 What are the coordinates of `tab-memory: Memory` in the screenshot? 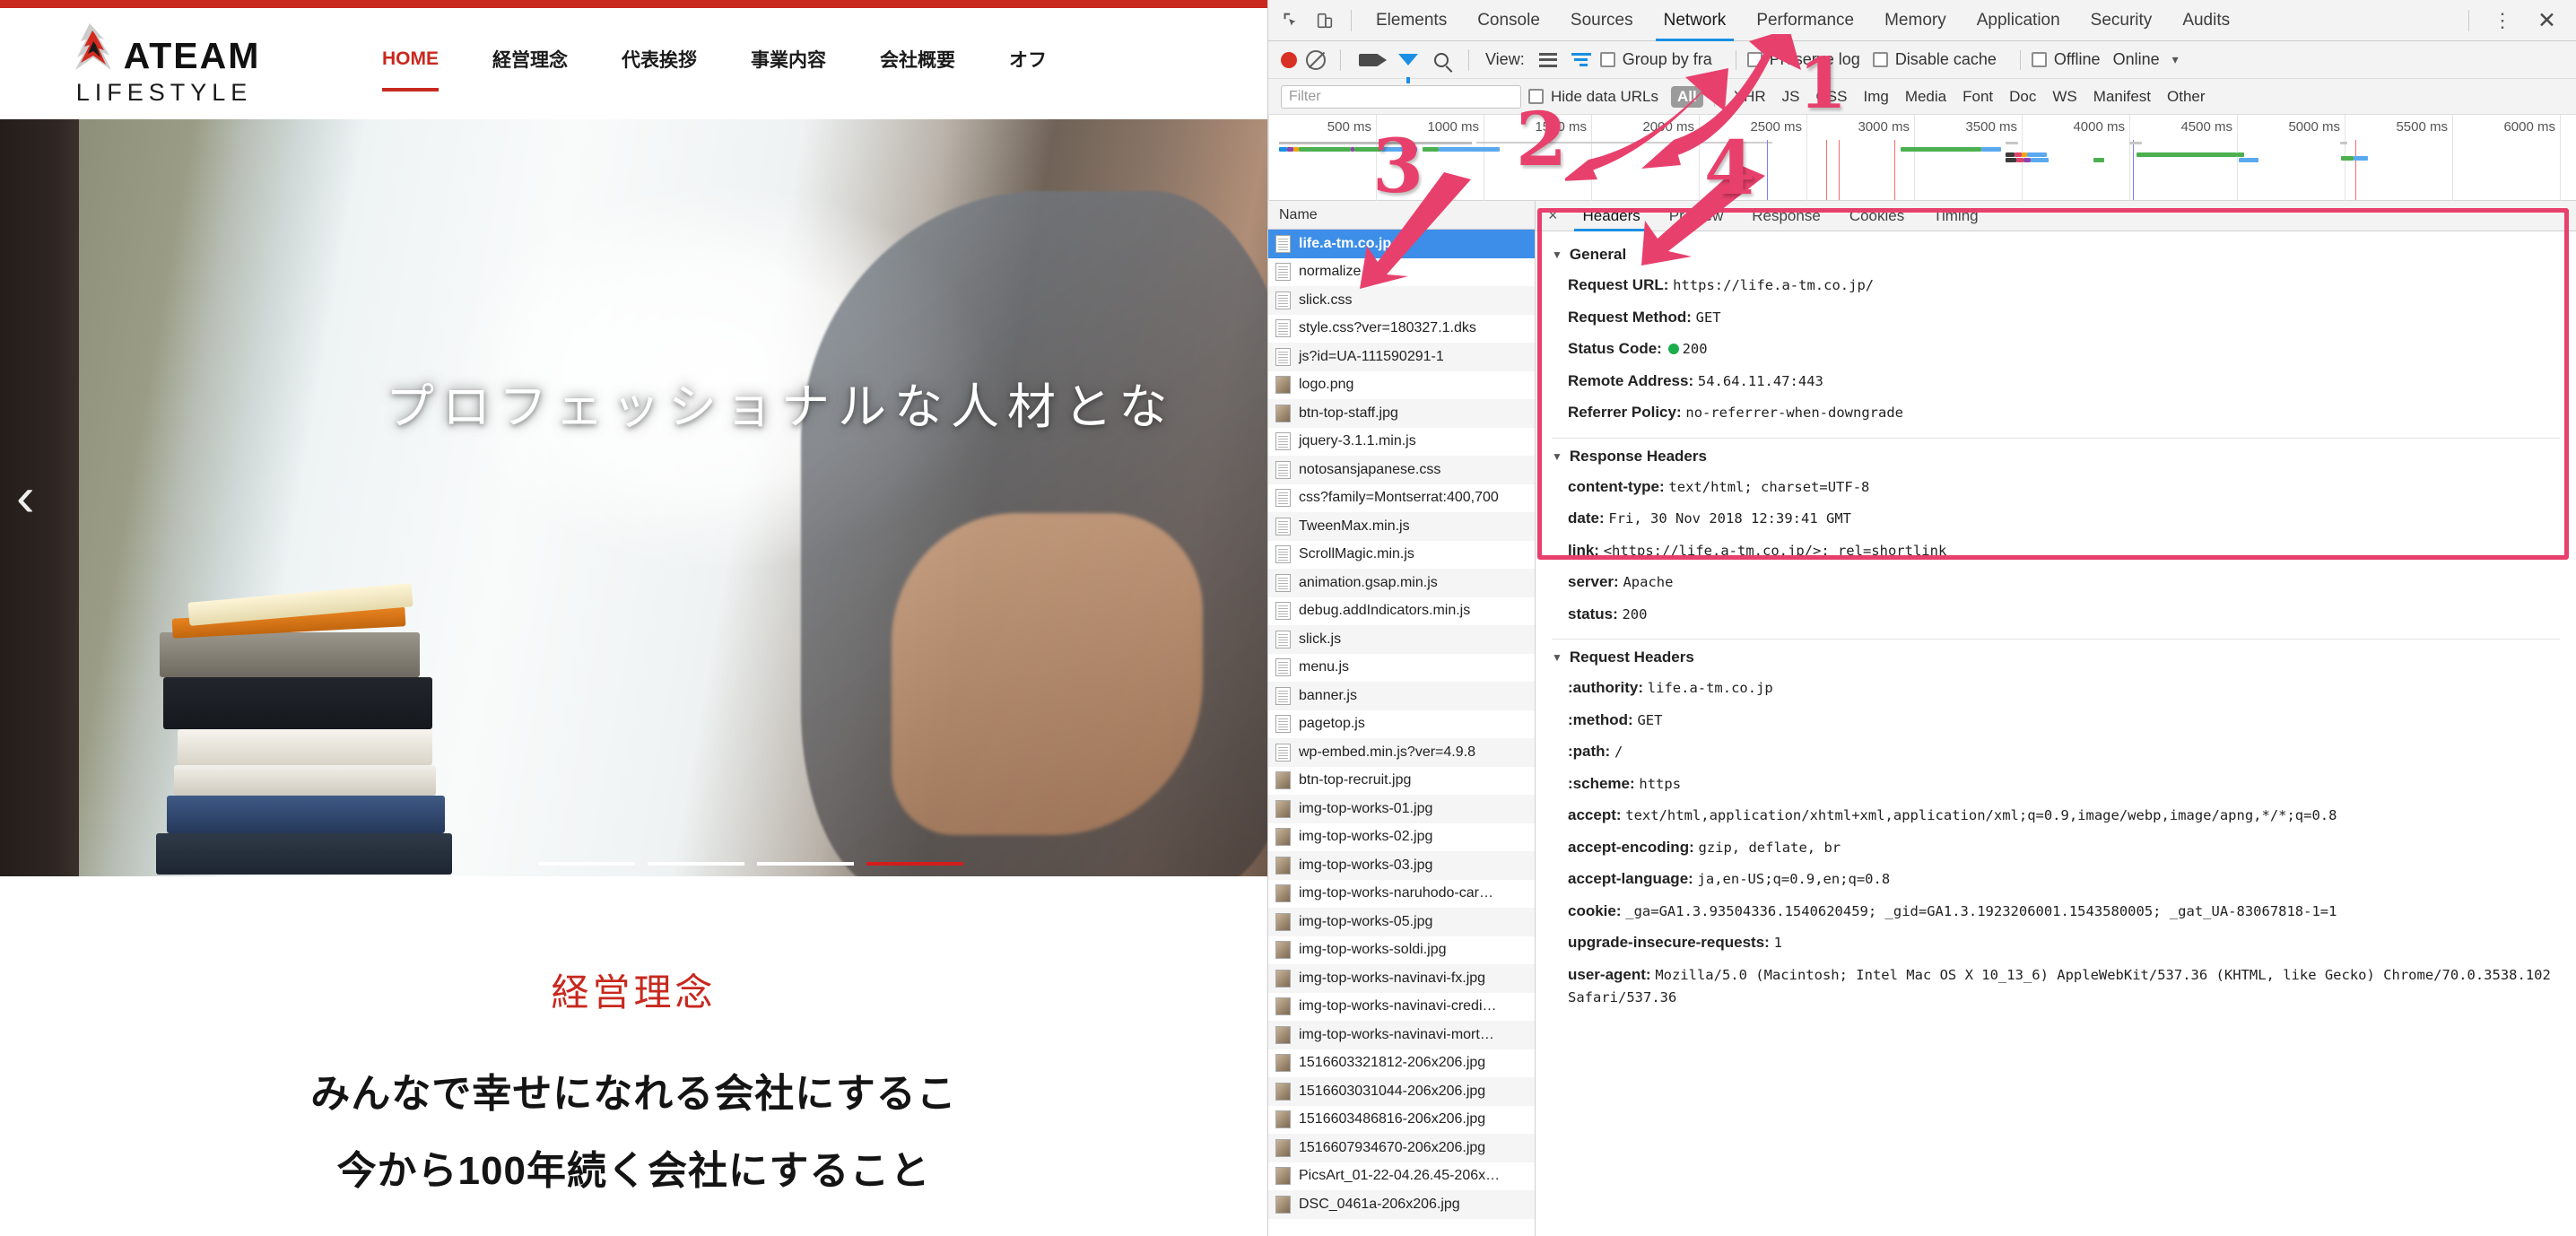 It's located at (1915, 20).